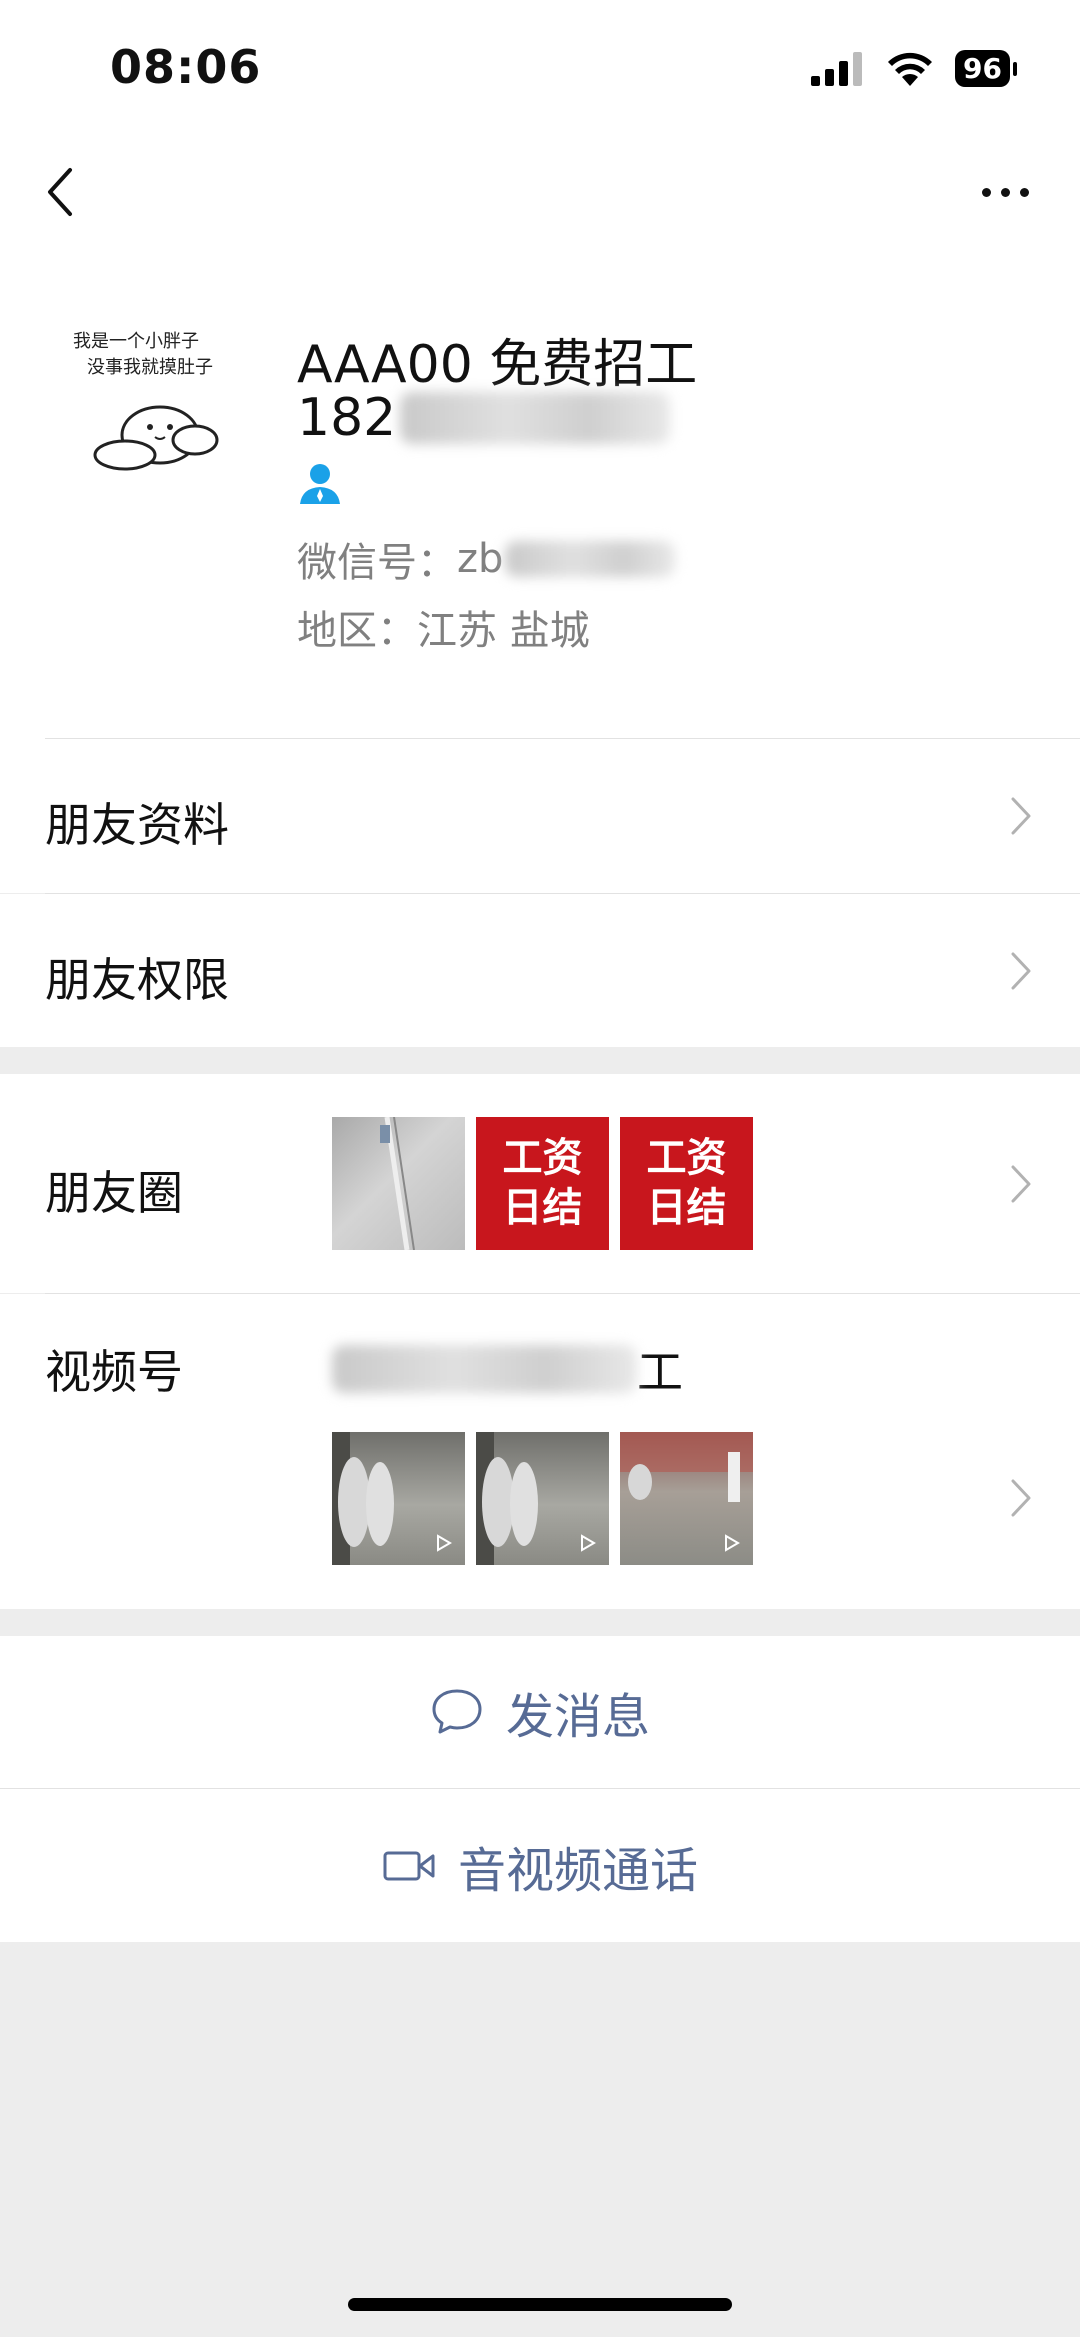 Image resolution: width=1080 pixels, height=2337 pixels. What do you see at coordinates (535, 418) in the screenshot?
I see `phone-redacted` at bounding box center [535, 418].